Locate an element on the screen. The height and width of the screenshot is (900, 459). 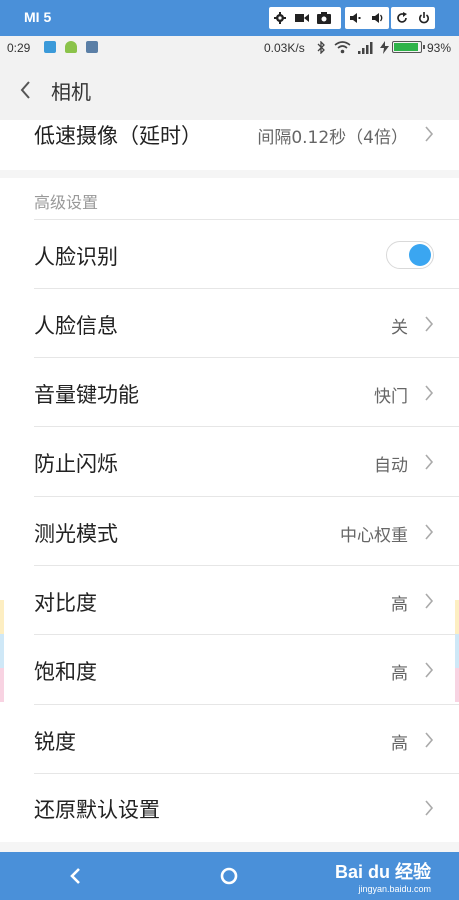
volume-down-icon is located at coordinates (356, 18).